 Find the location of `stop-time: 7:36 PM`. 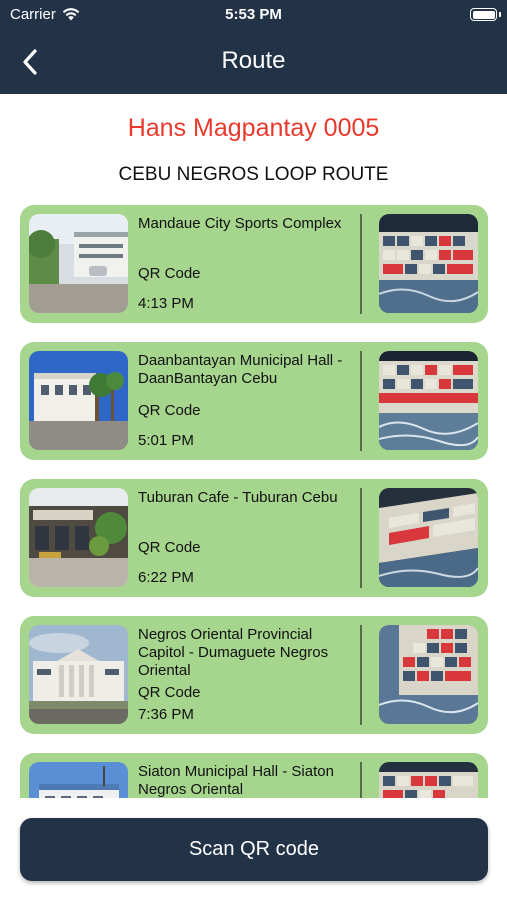

stop-time: 7:36 PM is located at coordinates (166, 714).